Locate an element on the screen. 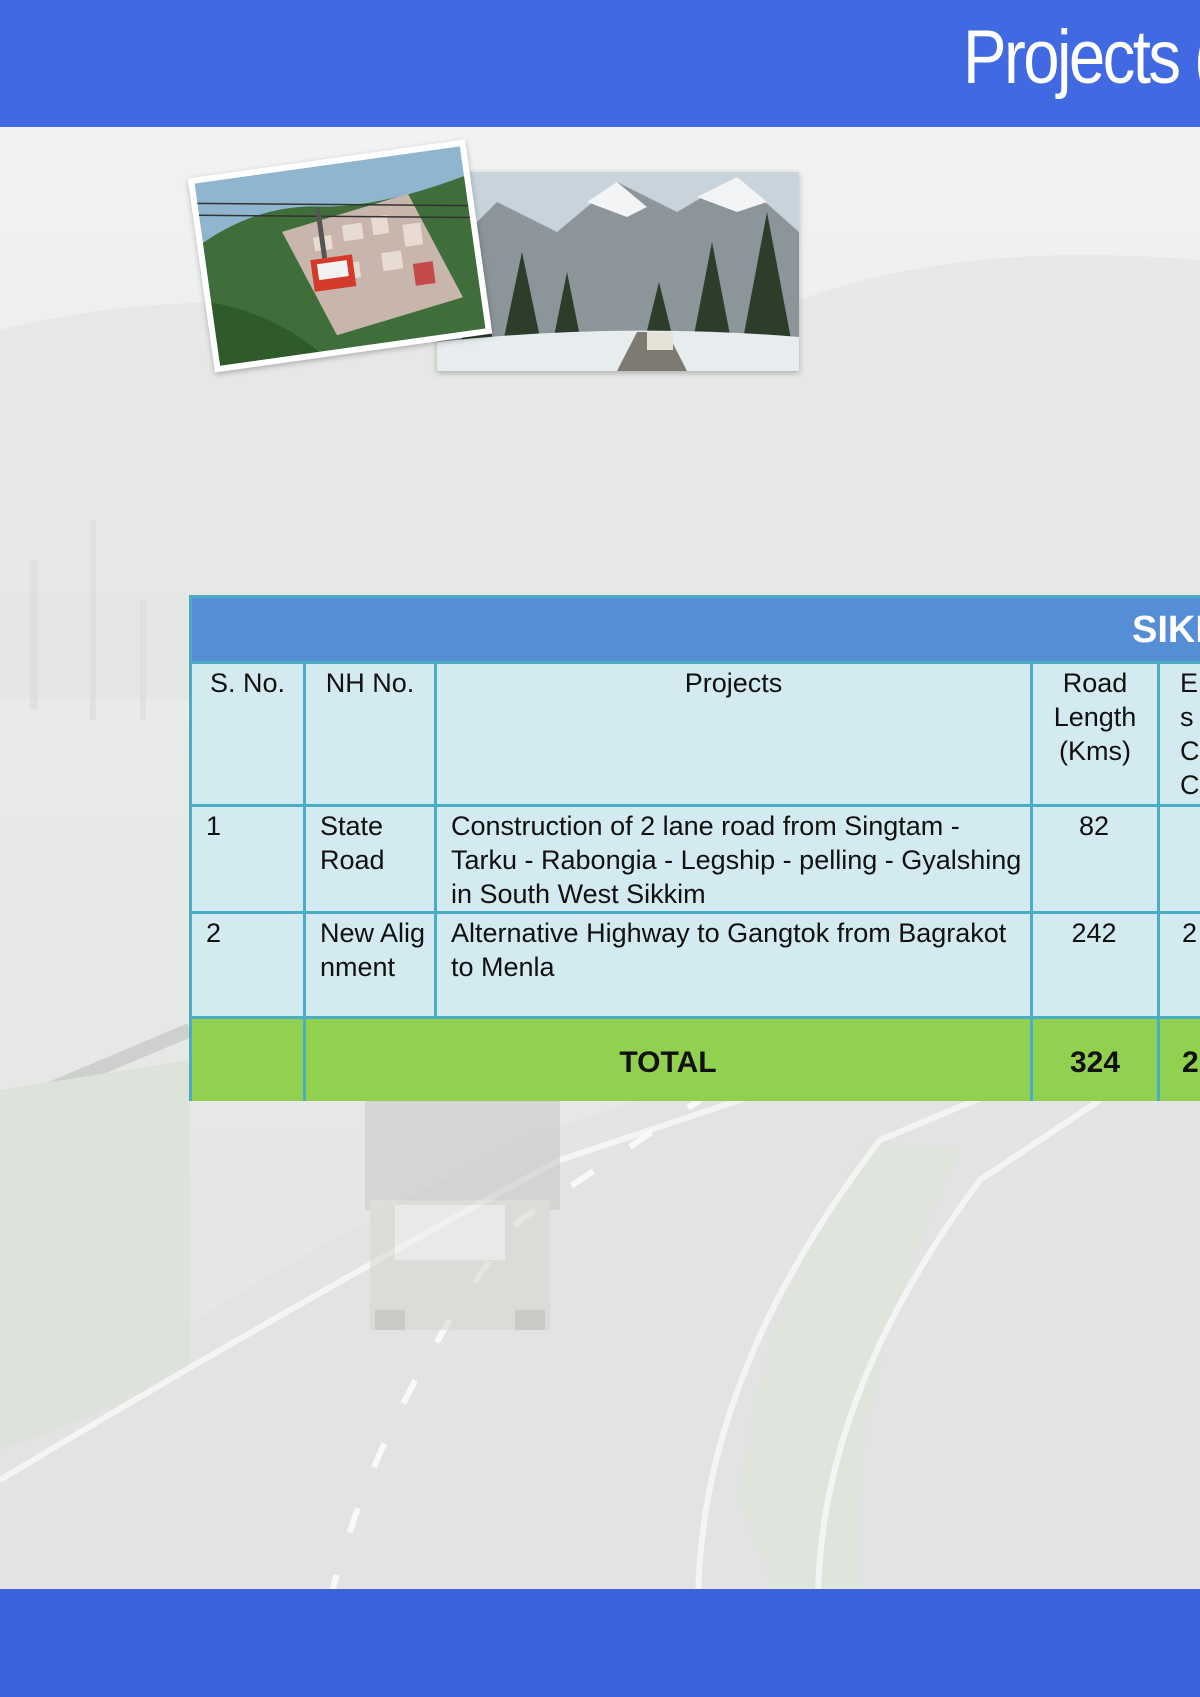  row-length: 242 is located at coordinates (1095, 965).